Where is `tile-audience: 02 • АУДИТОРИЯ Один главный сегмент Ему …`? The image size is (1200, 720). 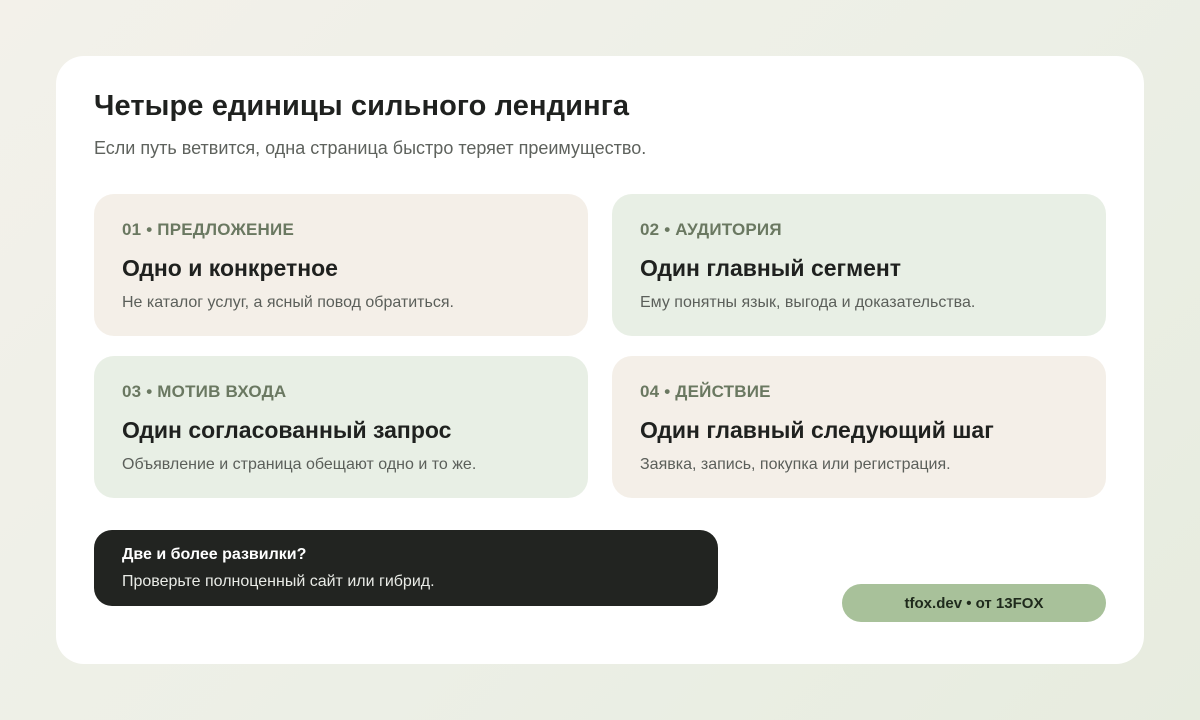
tile-audience: 02 • АУДИТОРИЯ Один главный сегмент Ему … is located at coordinates (859, 265).